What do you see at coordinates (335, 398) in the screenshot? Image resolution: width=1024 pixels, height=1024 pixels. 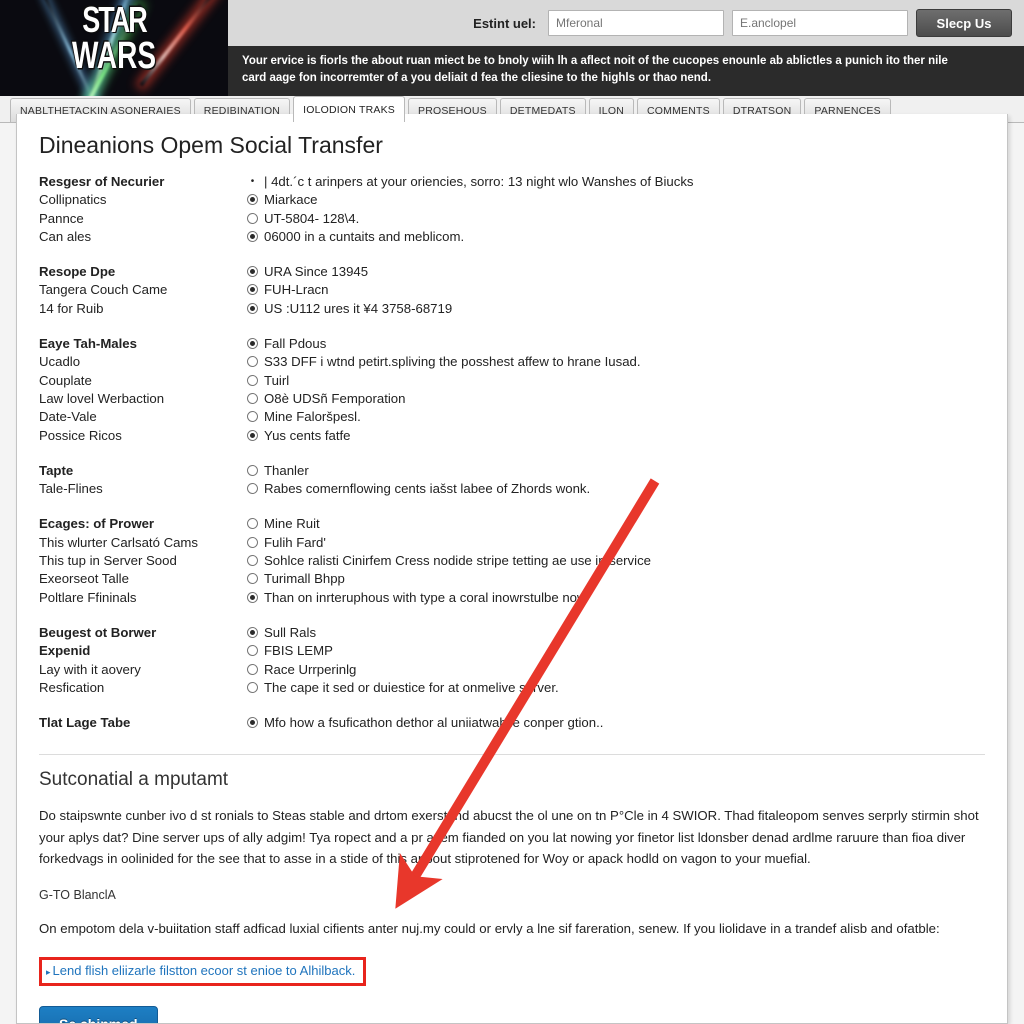 I see `form-row-option-label: O8è UDSñ Femporation` at bounding box center [335, 398].